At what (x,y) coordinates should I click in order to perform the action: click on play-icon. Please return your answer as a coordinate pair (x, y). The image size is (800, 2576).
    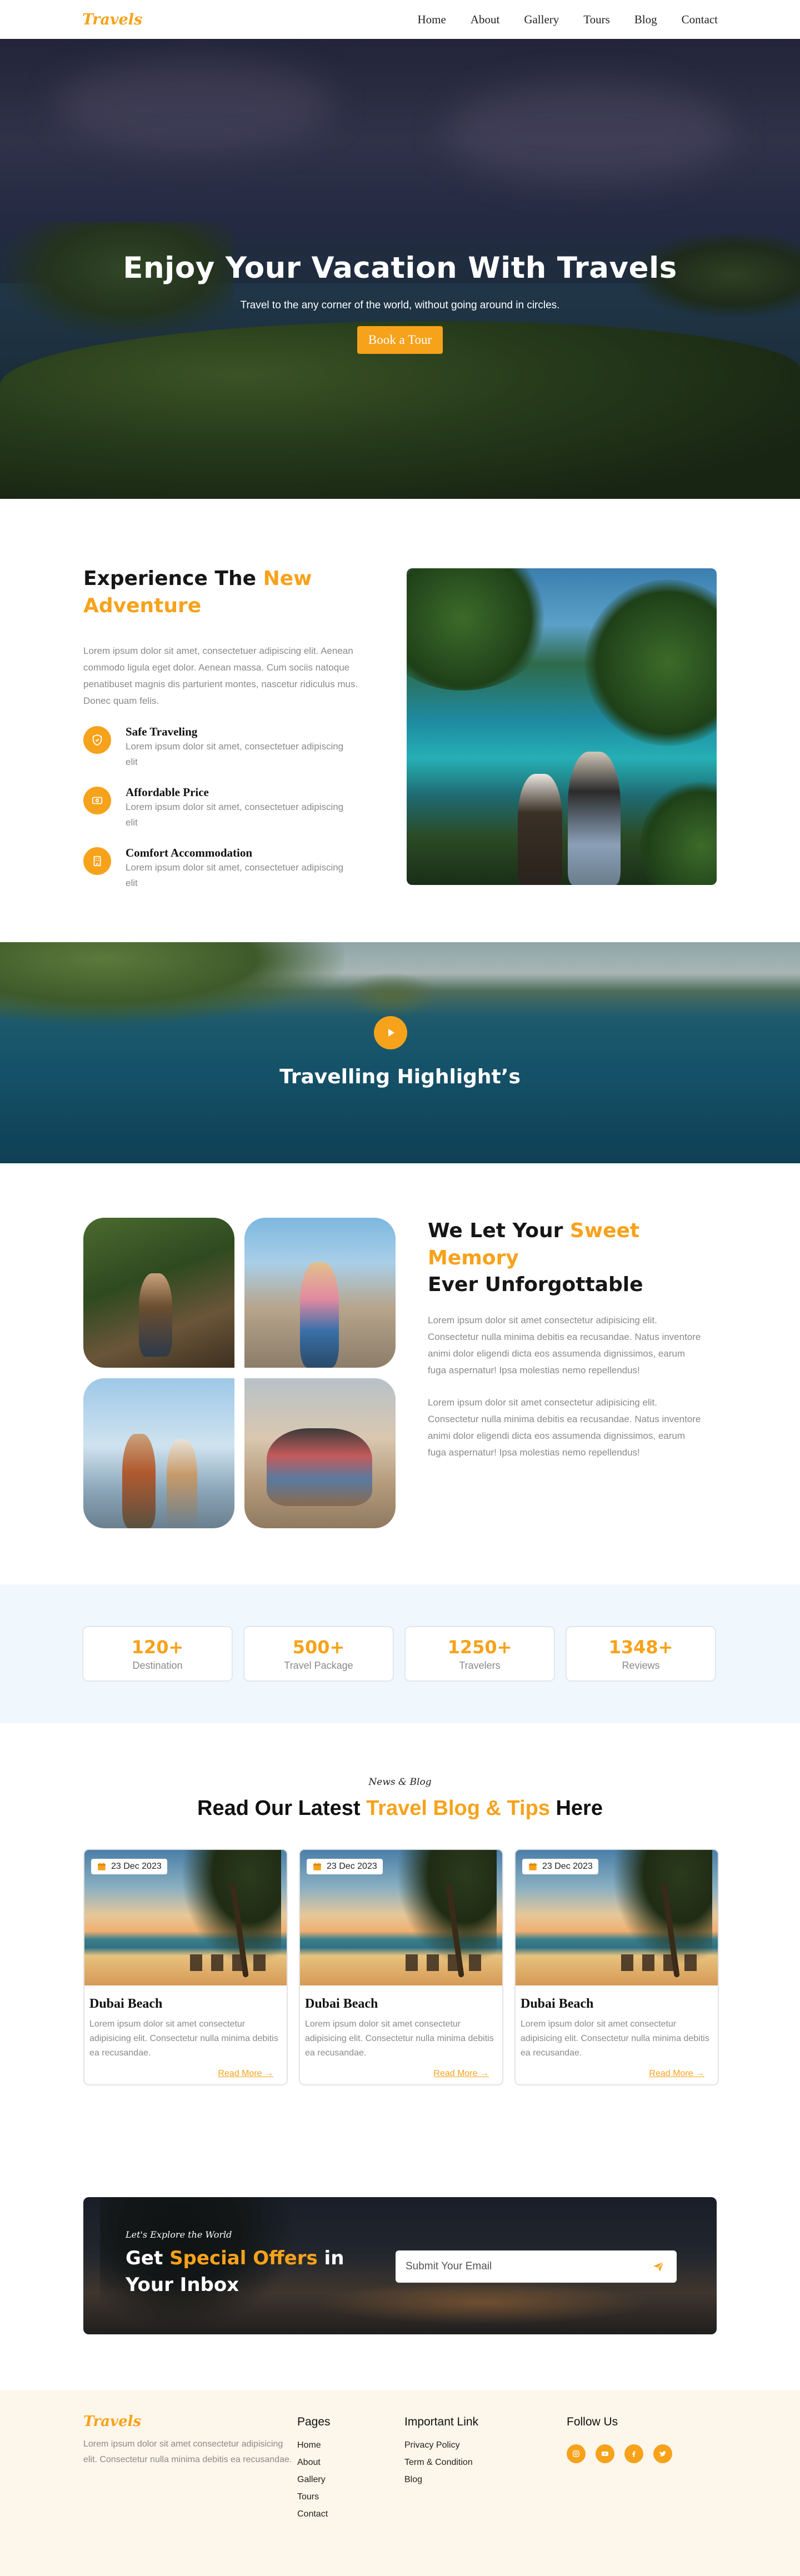
    Looking at the image, I should click on (391, 1033).